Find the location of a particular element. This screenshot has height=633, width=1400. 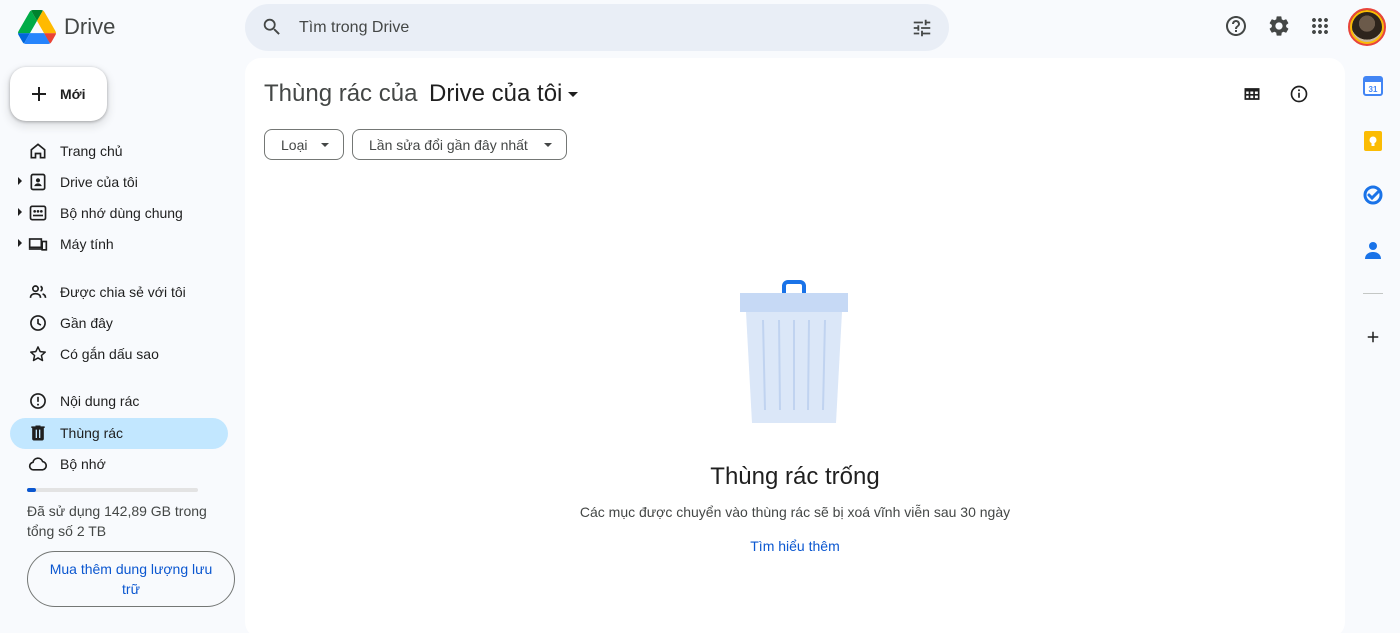

sidebar-item-starred: Có gắn dấu sao is located at coordinates (119, 354).